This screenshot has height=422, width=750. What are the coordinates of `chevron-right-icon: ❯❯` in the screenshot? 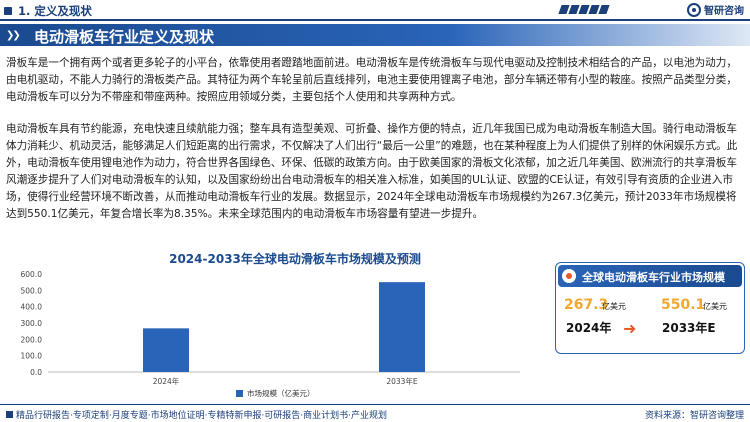 It's located at (13, 35).